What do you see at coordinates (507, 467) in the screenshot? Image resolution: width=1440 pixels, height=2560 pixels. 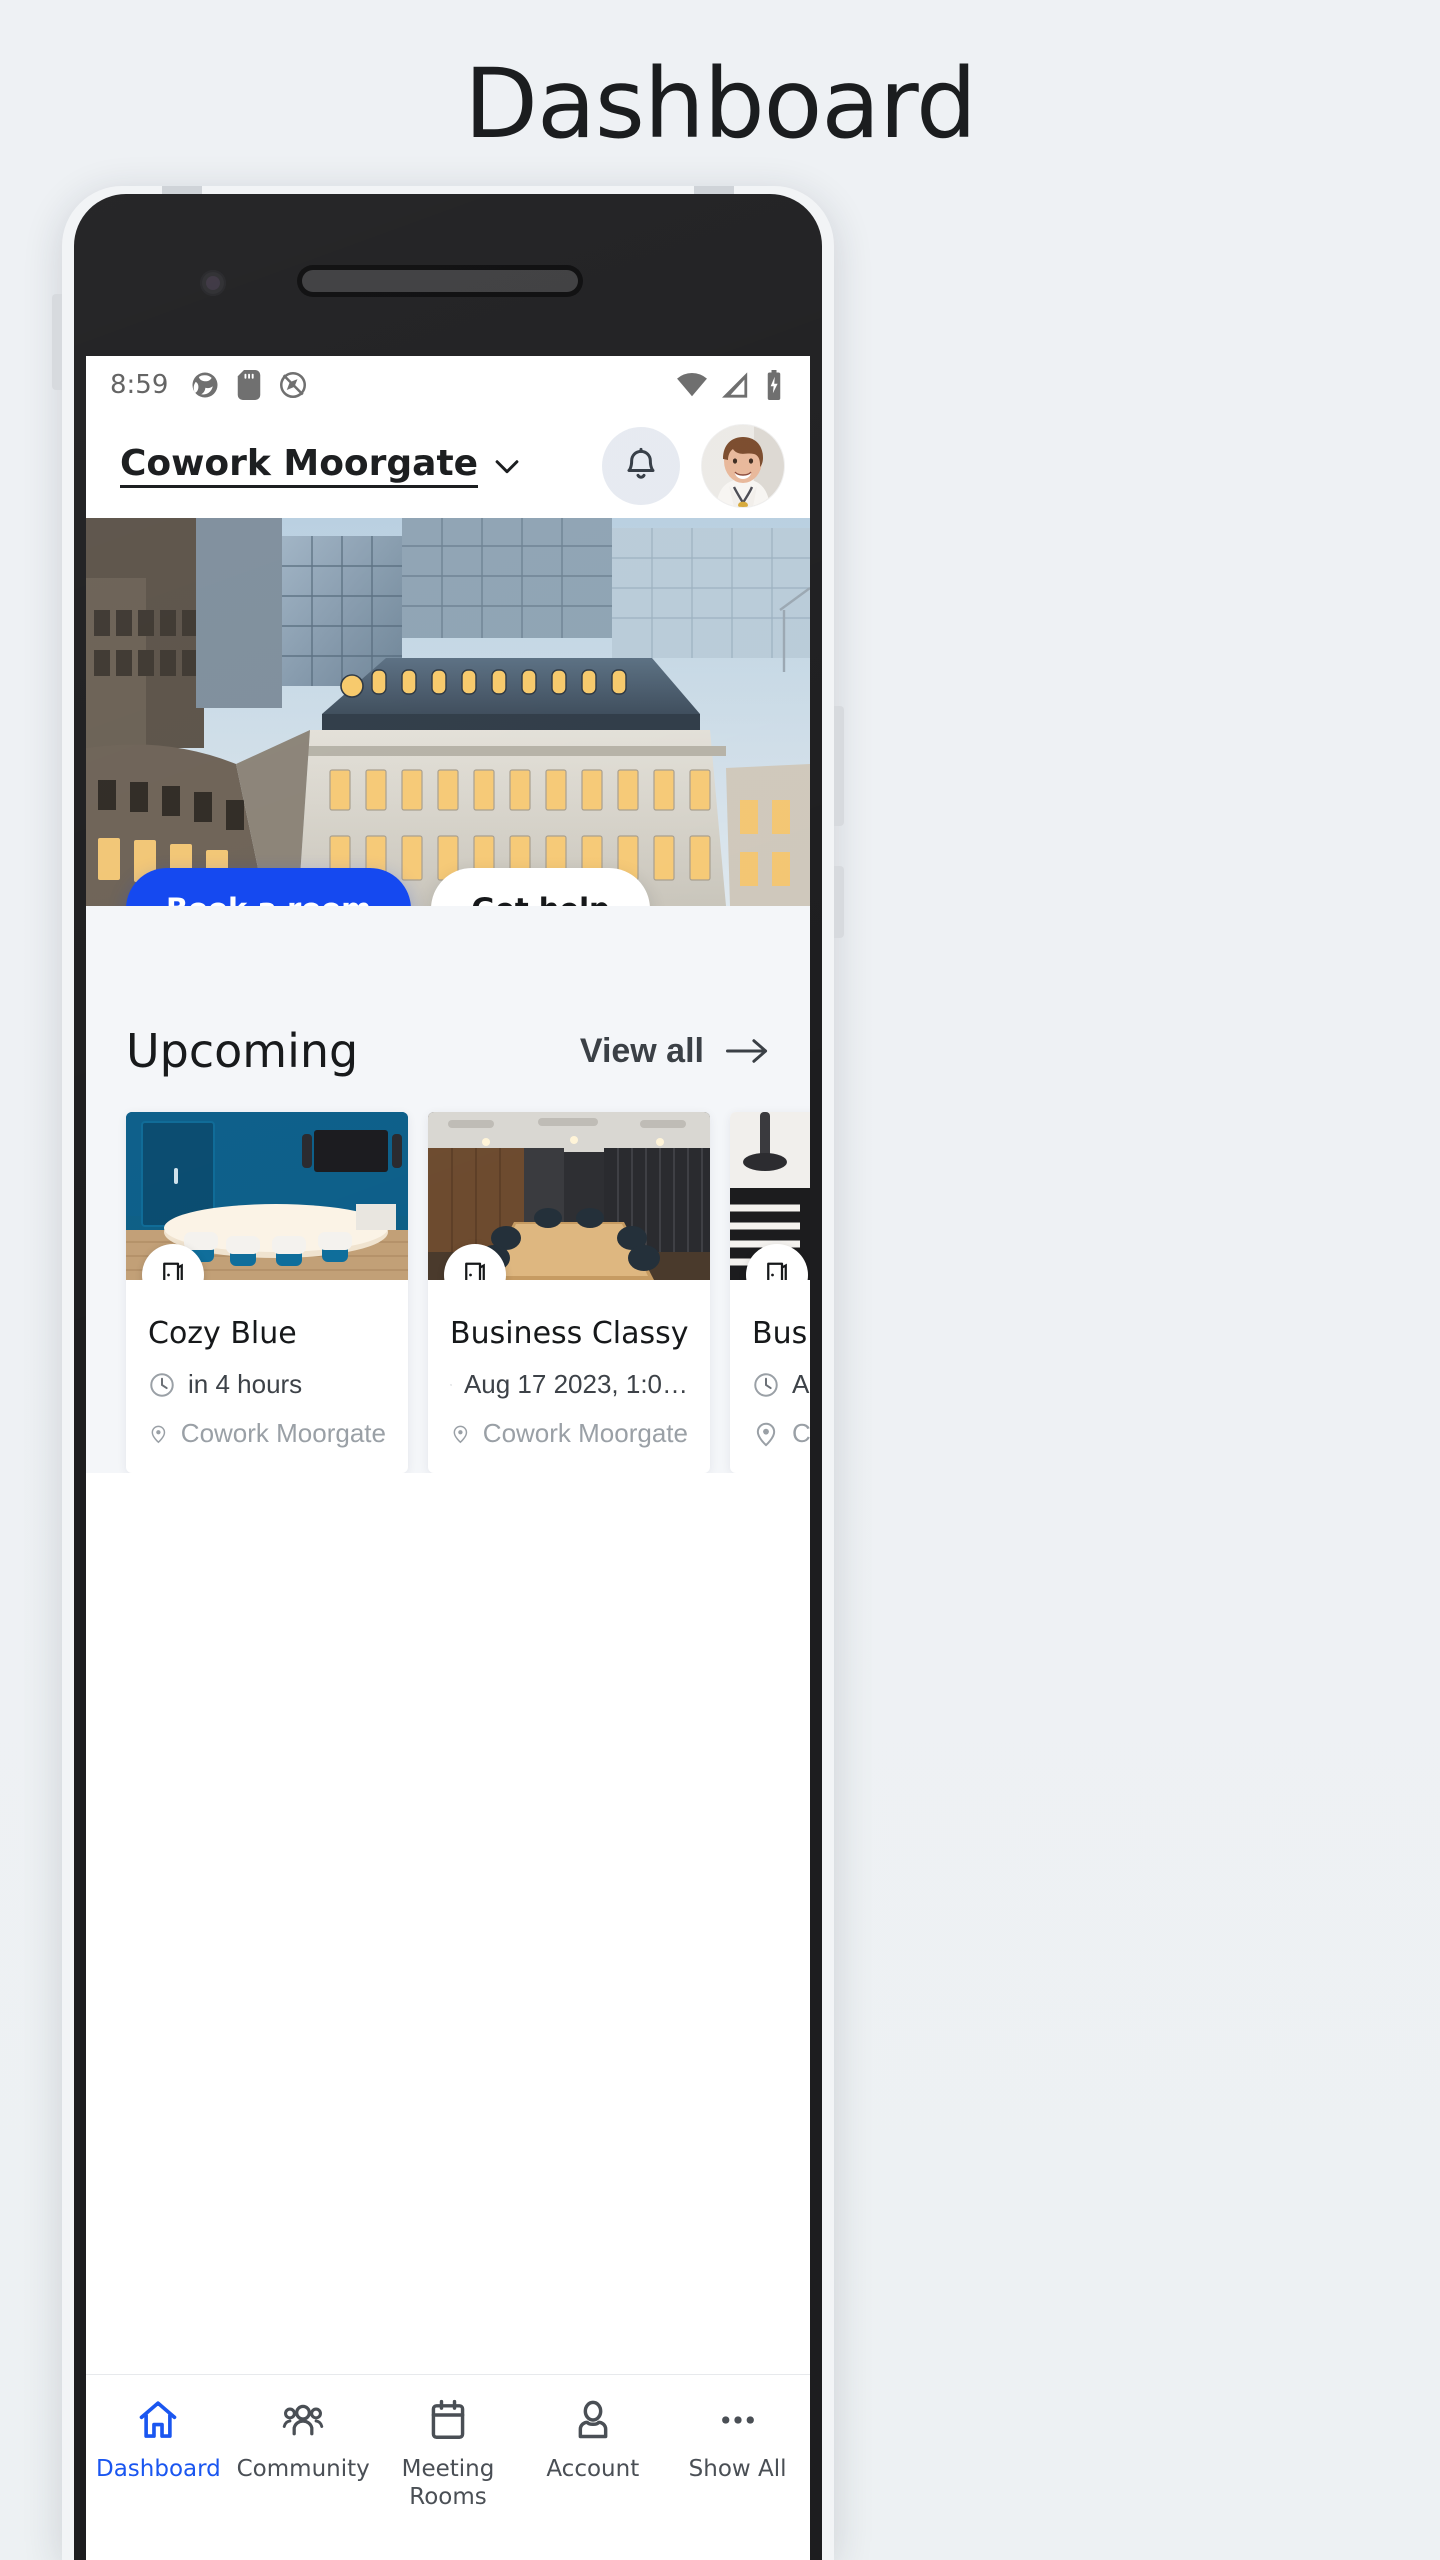 I see `chevron-down-icon` at bounding box center [507, 467].